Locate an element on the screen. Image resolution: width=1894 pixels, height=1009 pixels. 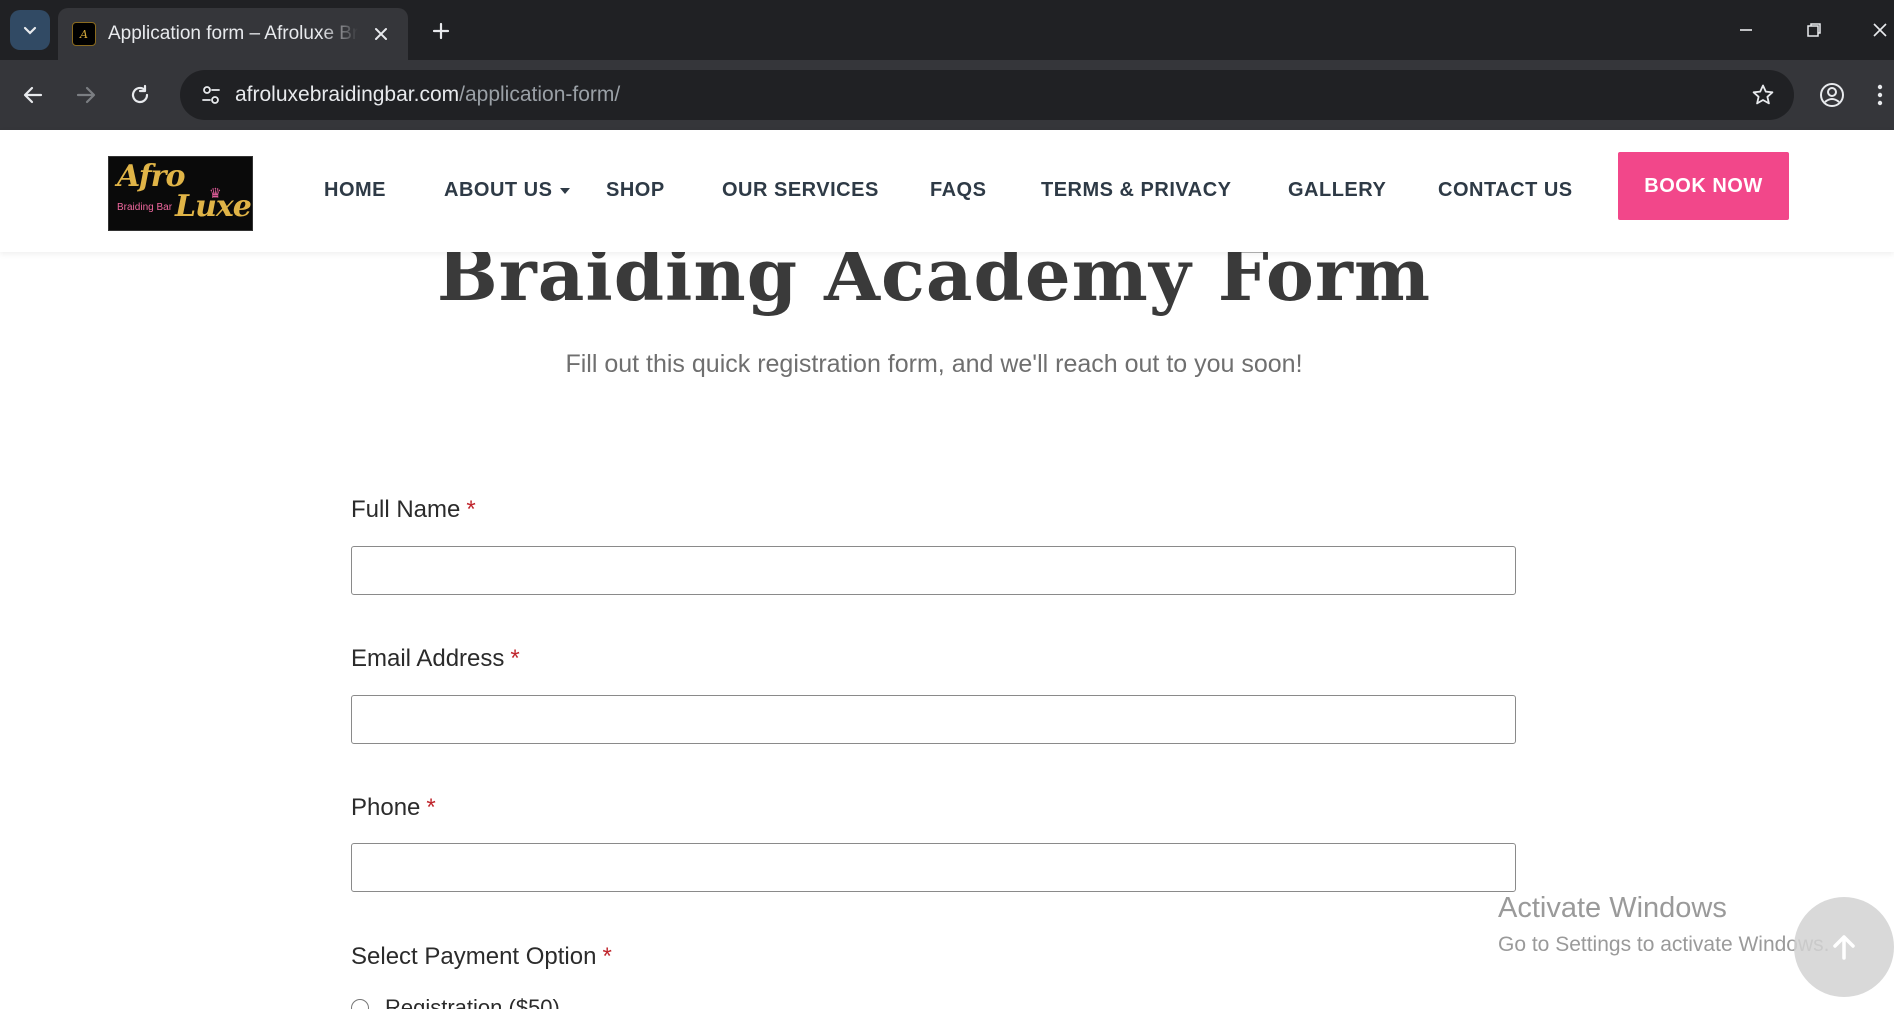
caret-down-icon is located at coordinates (565, 190).